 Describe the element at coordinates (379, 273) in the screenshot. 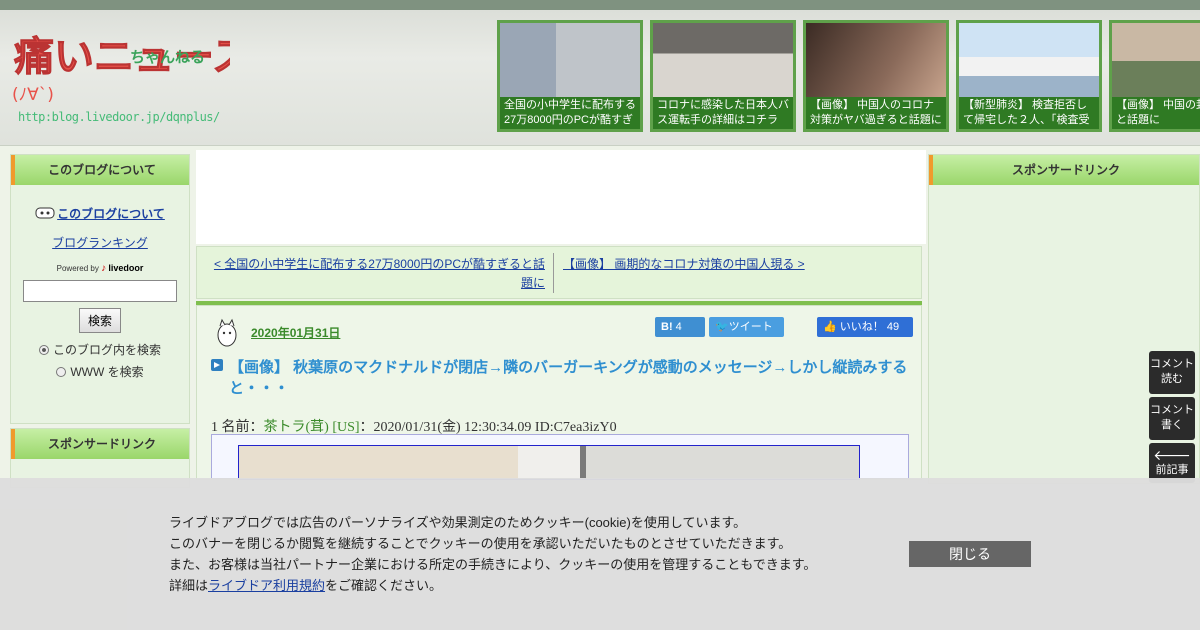

I see `prev-post-link: < 全国の小中学生に配布する27万8000円のPCが酷すぎると話題に` at that location.